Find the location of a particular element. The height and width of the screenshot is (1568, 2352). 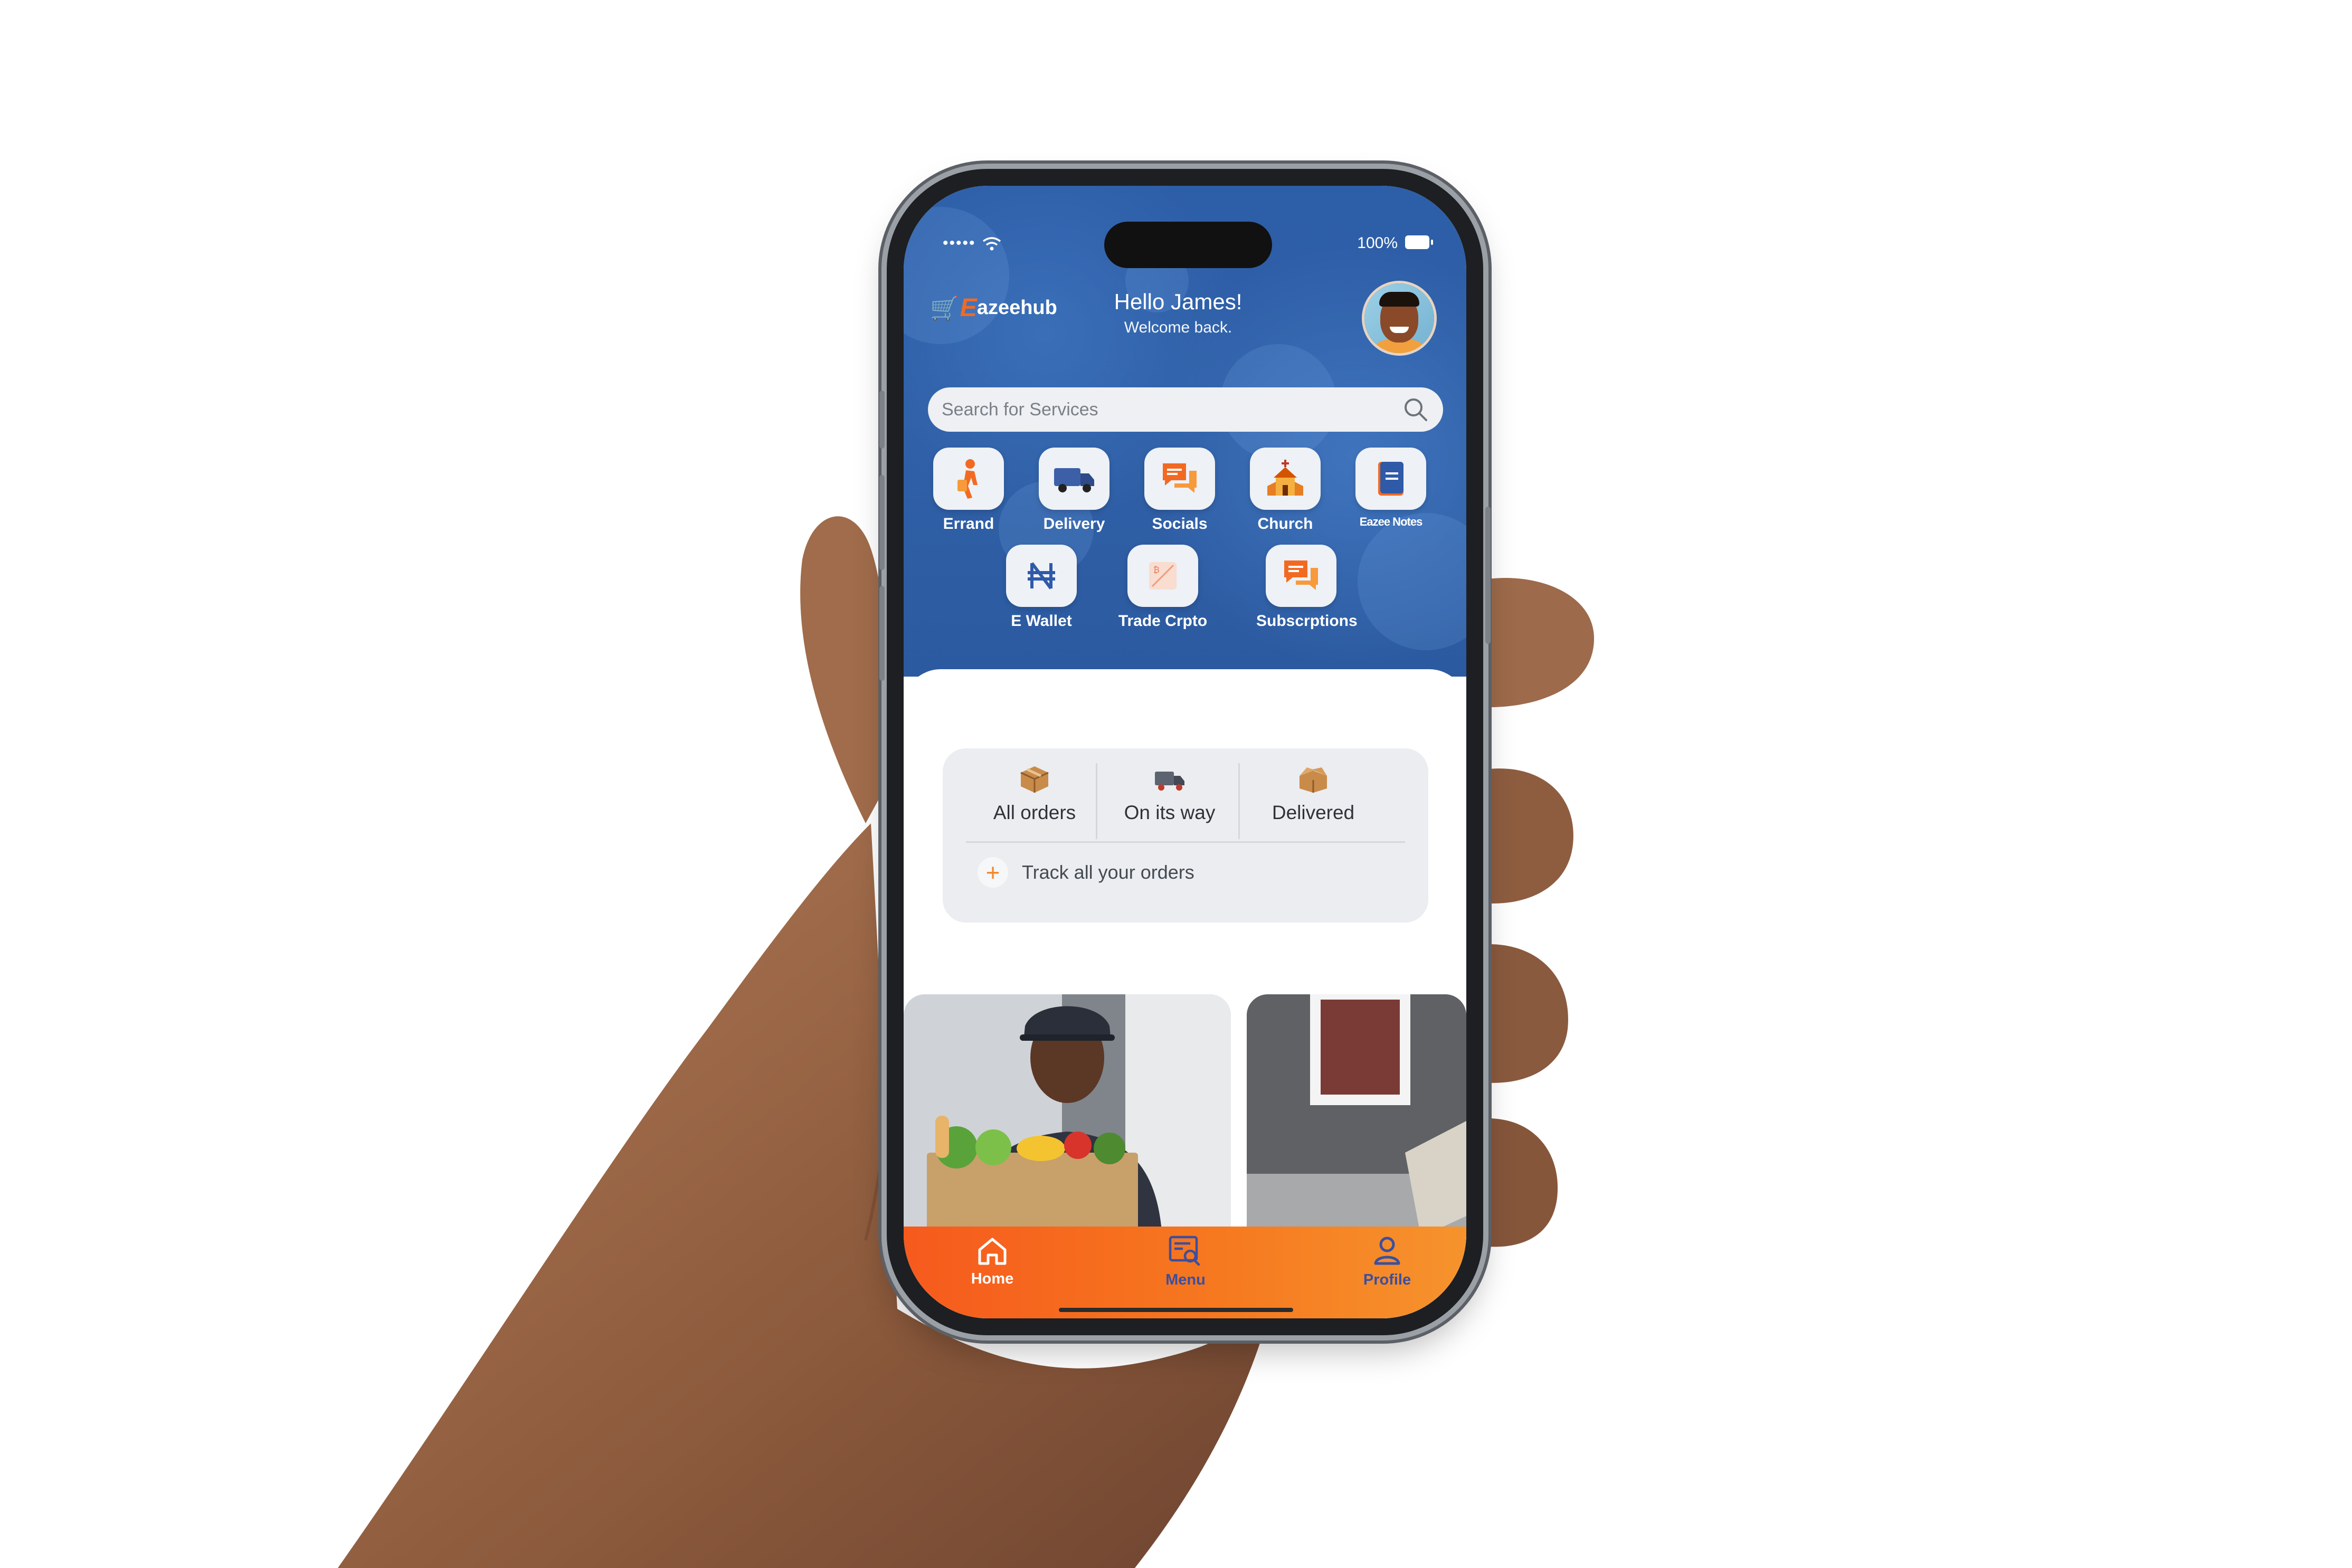

service-label: Delivery is located at coordinates (1074, 524).